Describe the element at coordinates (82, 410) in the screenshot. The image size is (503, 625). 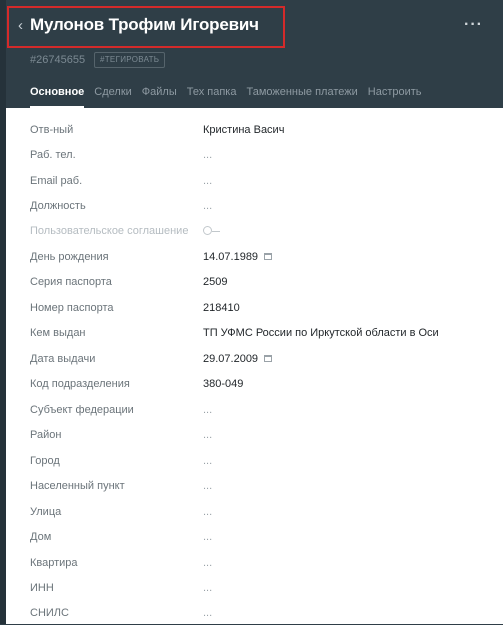
I see `field-label: Субъект федерации` at that location.